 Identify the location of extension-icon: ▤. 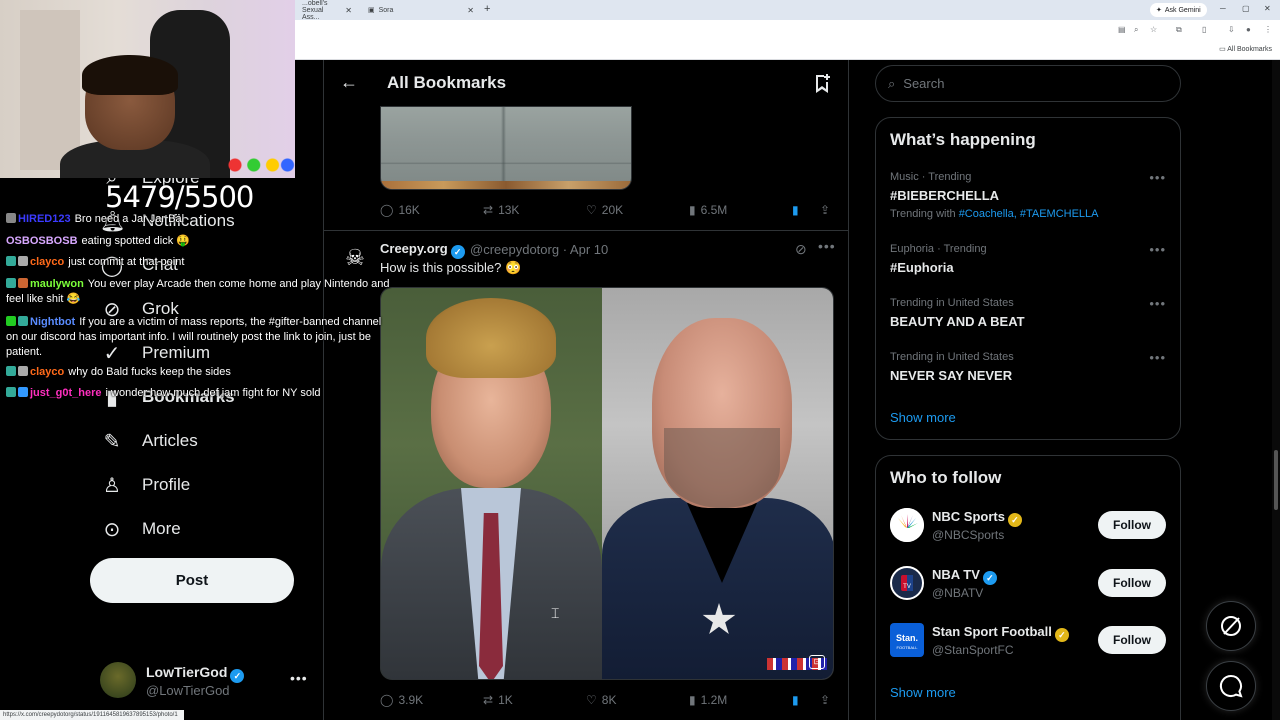
(1122, 29).